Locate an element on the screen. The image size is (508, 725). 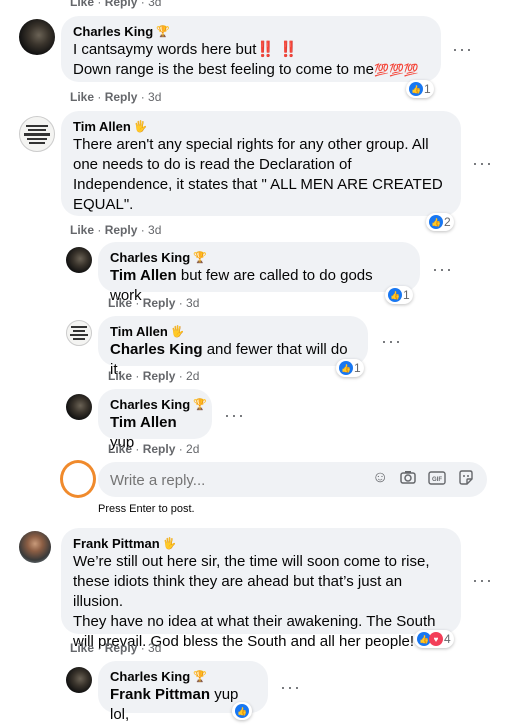
gif-icon: GIF is located at coordinates (437, 480).